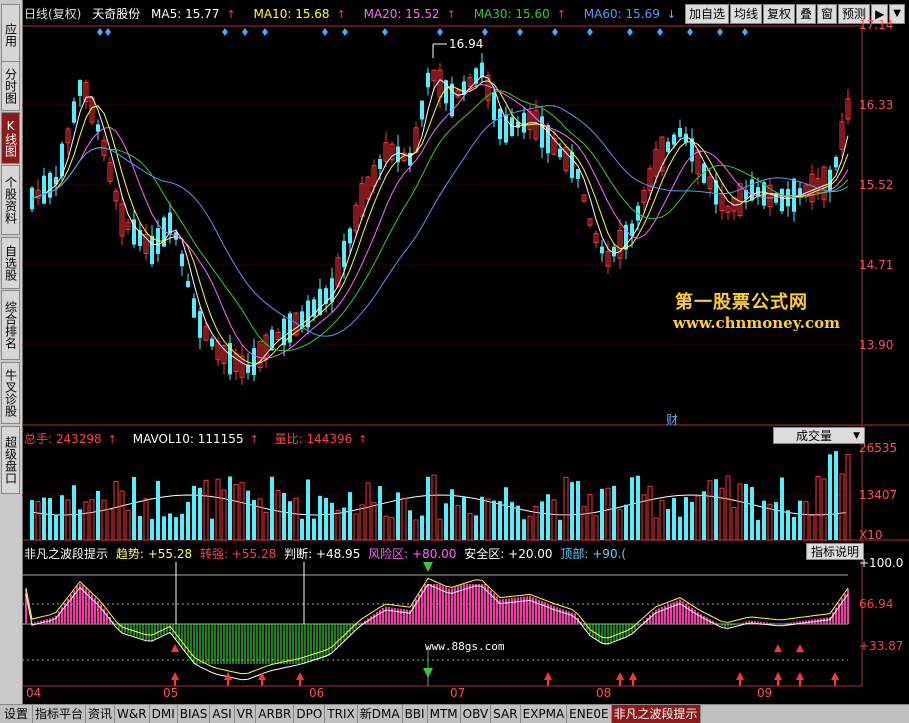  I want to click on tab-bias: BIAS, so click(194, 714).